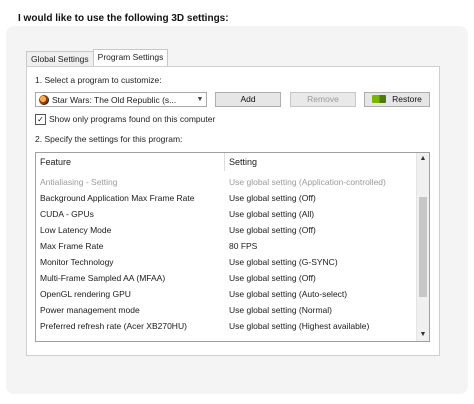  Describe the element at coordinates (272, 214) in the screenshot. I see `setting-cell: Use global setting (All)` at that location.